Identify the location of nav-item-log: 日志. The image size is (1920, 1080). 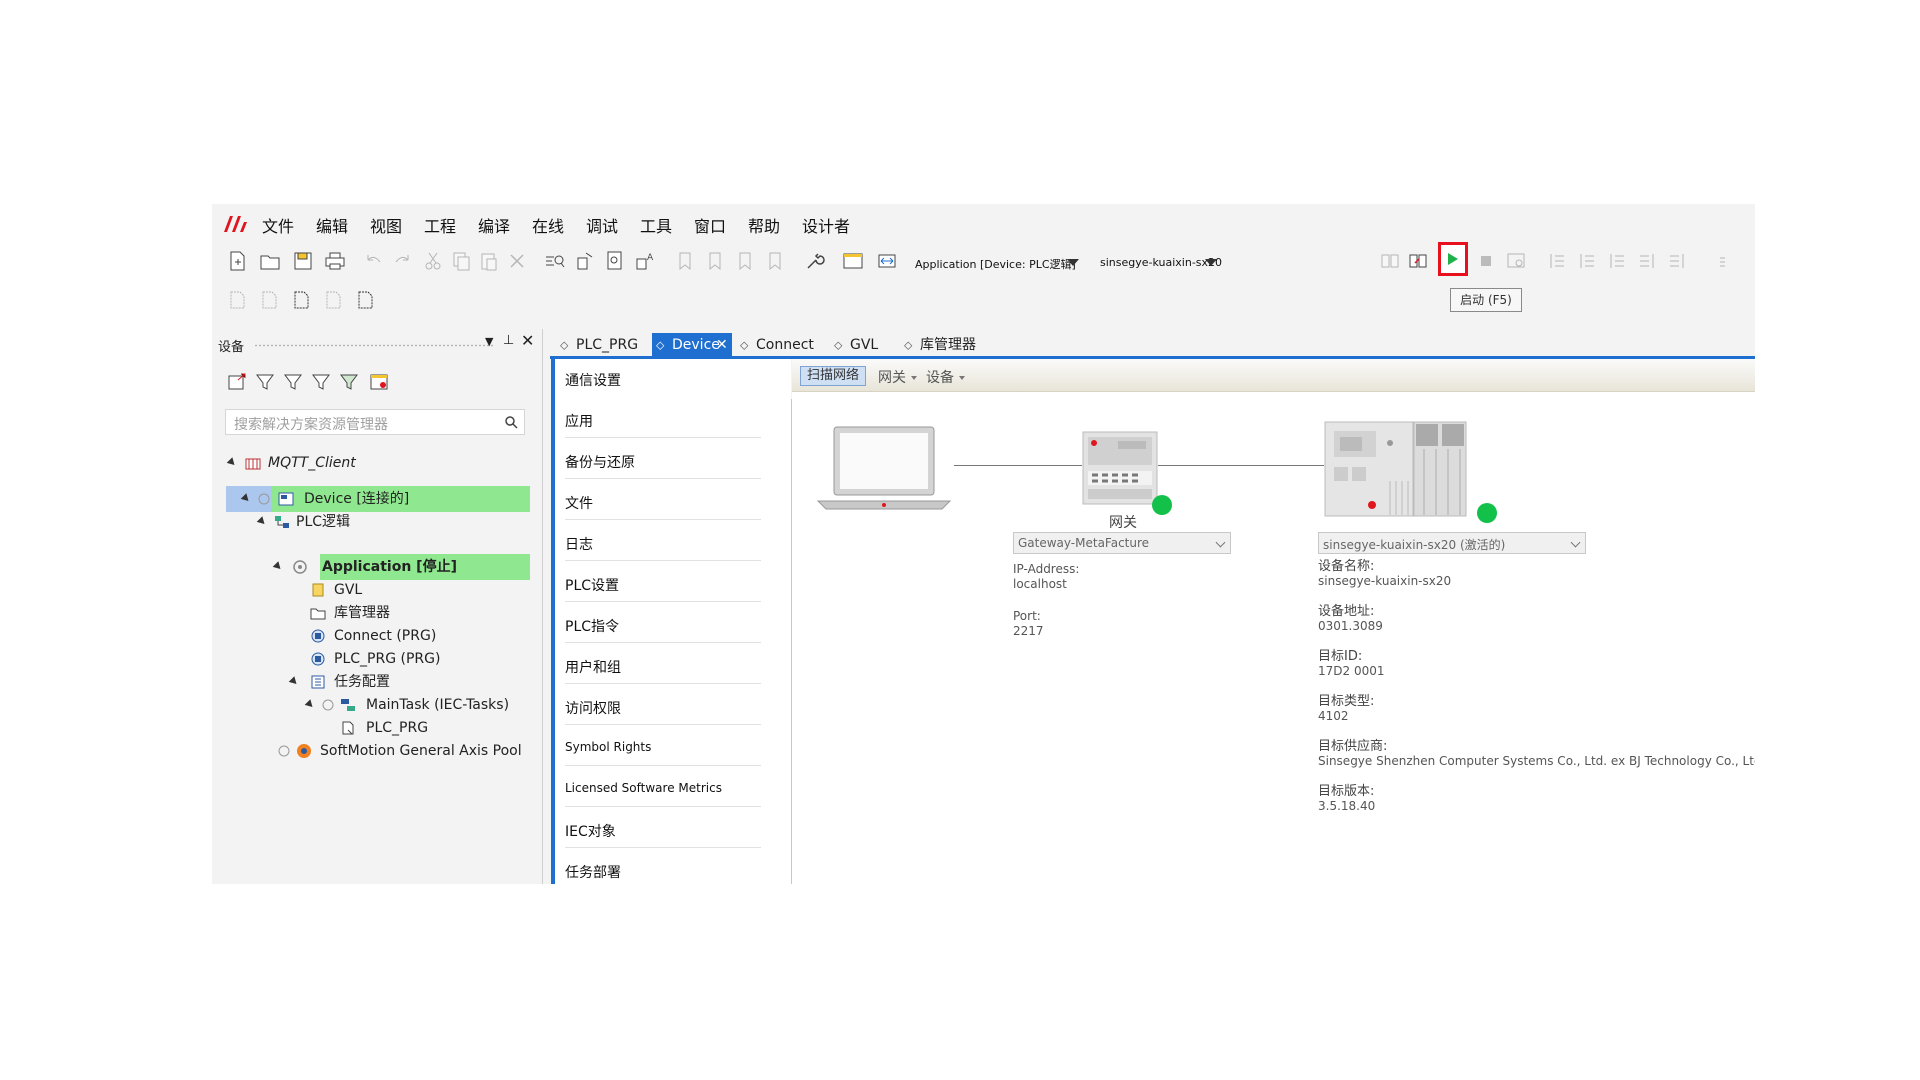
(579, 544).